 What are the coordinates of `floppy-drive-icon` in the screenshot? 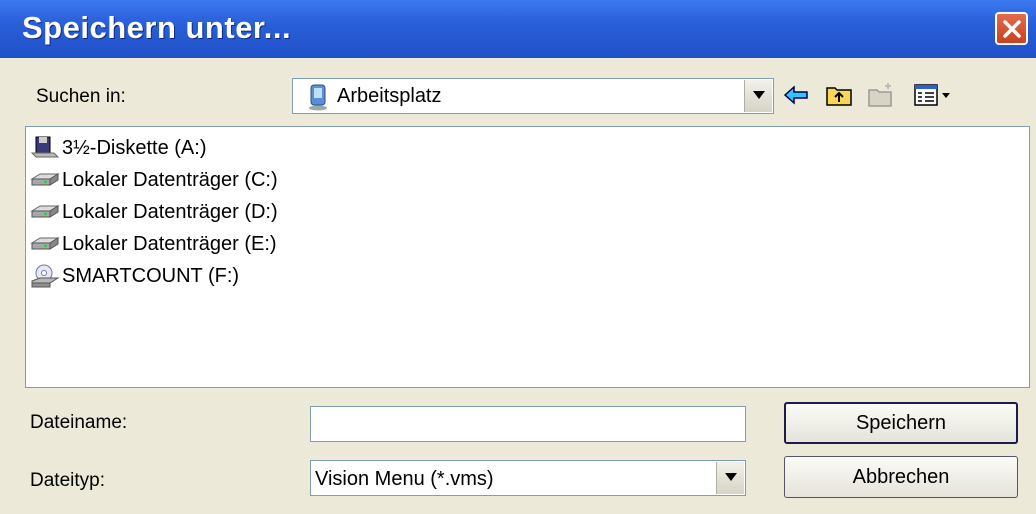 It's located at (45, 147).